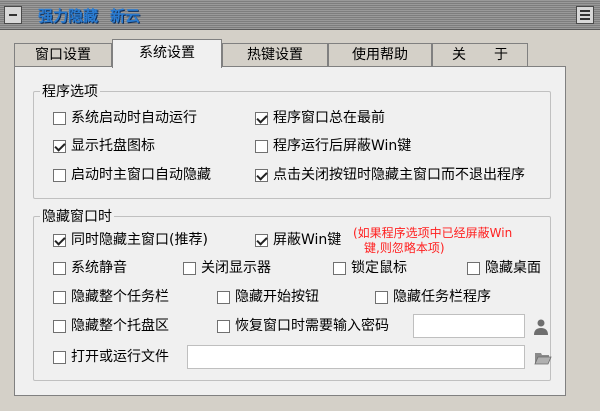 This screenshot has height=411, width=600. What do you see at coordinates (480, 55) in the screenshot?
I see `tab-about: 关 于` at bounding box center [480, 55].